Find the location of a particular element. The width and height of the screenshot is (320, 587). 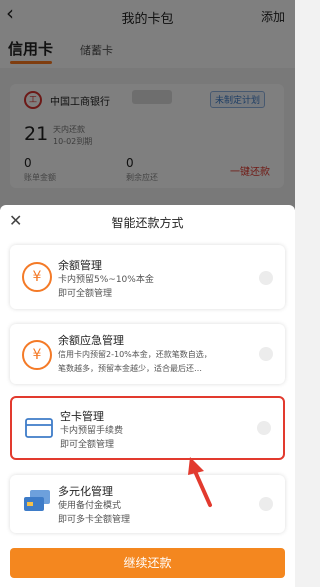

option-title: 余额管理 is located at coordinates (80, 265).